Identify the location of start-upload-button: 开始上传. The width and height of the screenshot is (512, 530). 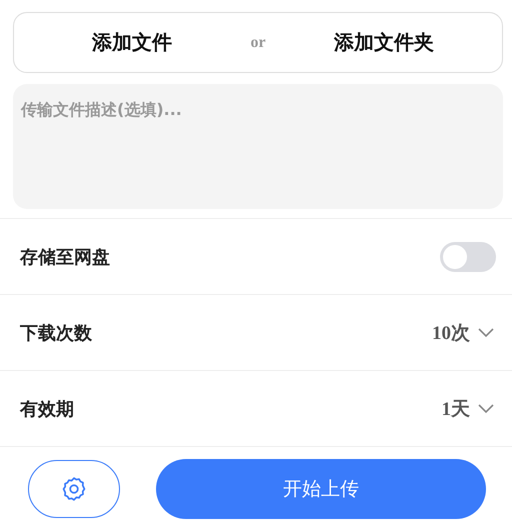
(321, 488).